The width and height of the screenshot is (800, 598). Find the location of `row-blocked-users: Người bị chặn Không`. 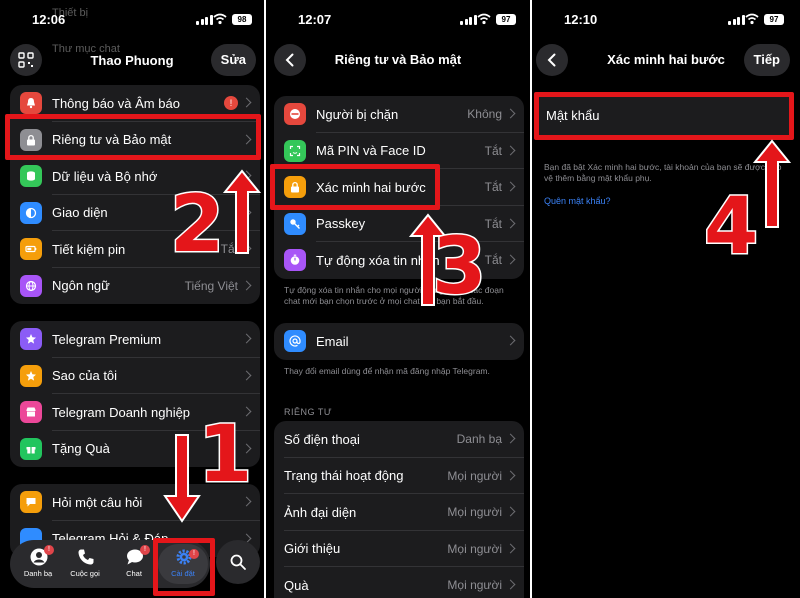

row-blocked-users: Người bị chặn Không is located at coordinates (399, 114).